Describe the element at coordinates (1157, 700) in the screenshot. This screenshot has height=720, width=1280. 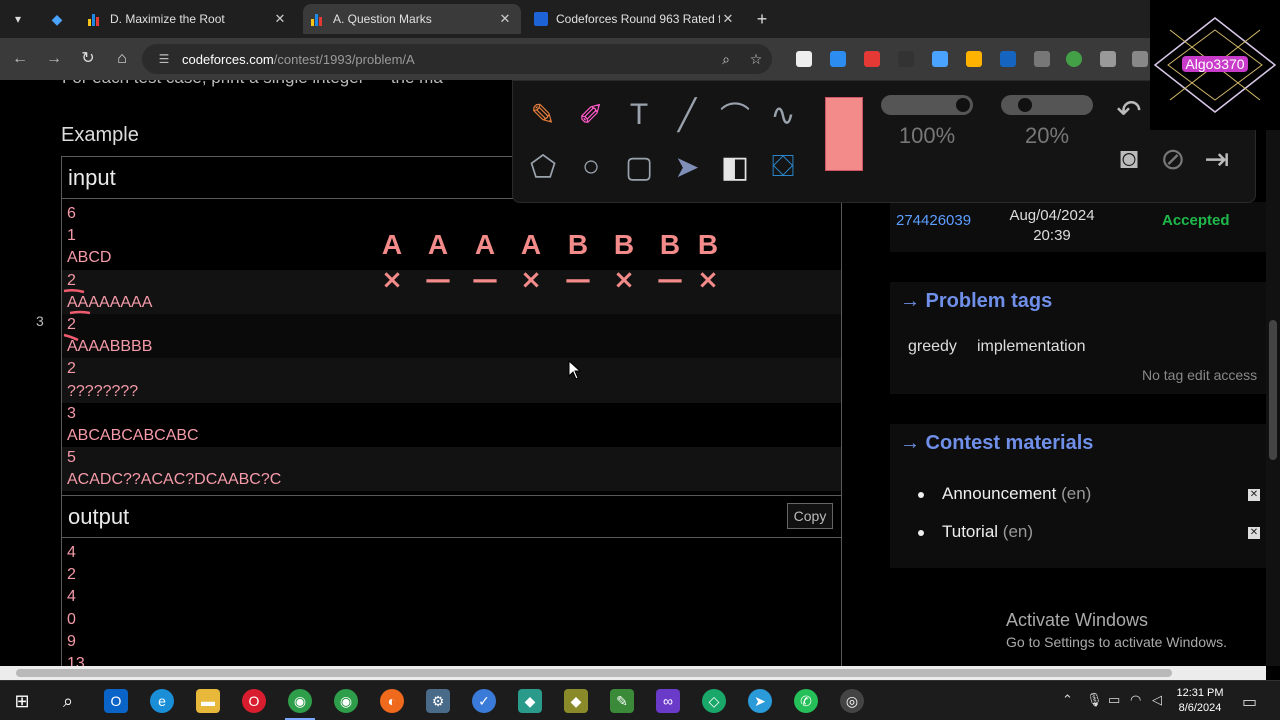
I see `volume-icon: ◁` at that location.